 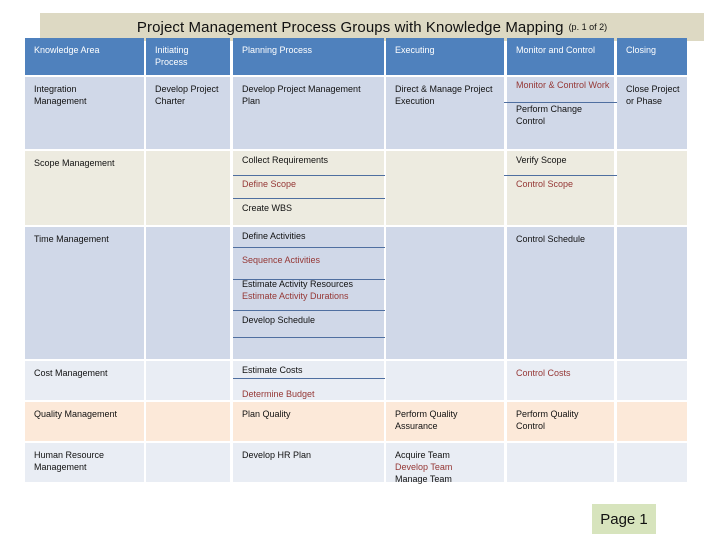 What do you see at coordinates (547, 420) in the screenshot?
I see `process-item: Perform Quality Control` at bounding box center [547, 420].